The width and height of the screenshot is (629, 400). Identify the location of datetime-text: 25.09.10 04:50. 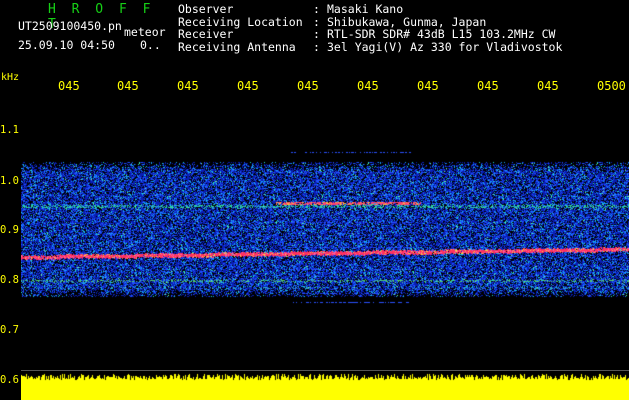
(66, 45).